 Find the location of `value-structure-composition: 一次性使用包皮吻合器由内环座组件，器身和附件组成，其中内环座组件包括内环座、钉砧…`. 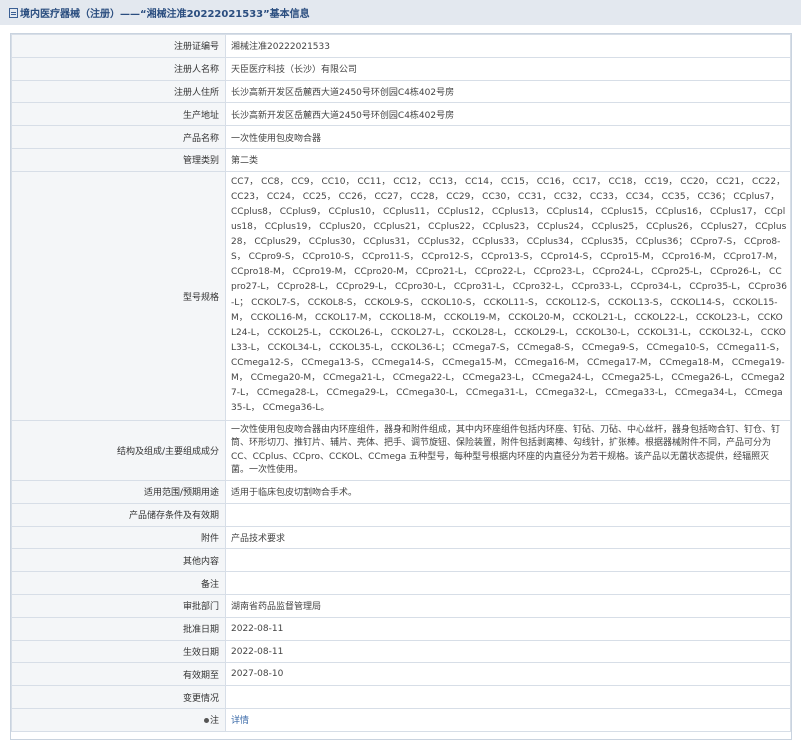

value-structure-composition: 一次性使用包皮吻合器由内环座组件，器身和附件组成，其中内环座组件包括内环座、钉砧… is located at coordinates (508, 451).